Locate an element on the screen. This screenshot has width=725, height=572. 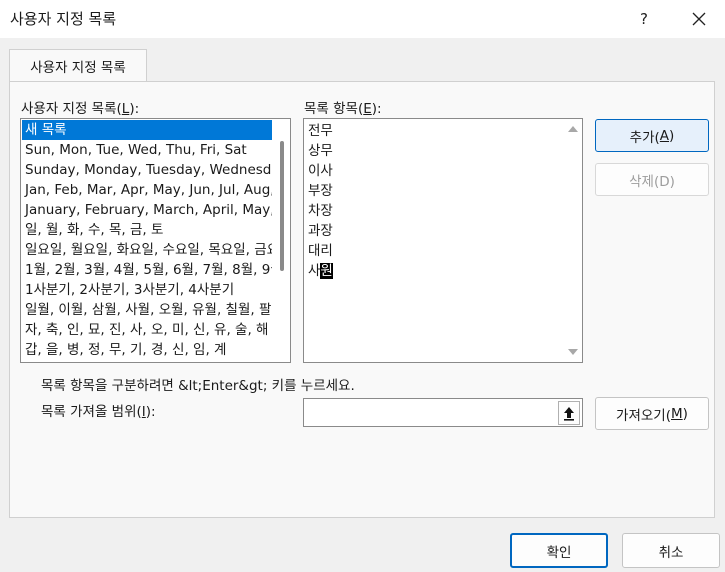
list-item: Sun, Mon, Tue, Wed, Thu, Fri, Sat is located at coordinates (147, 150).